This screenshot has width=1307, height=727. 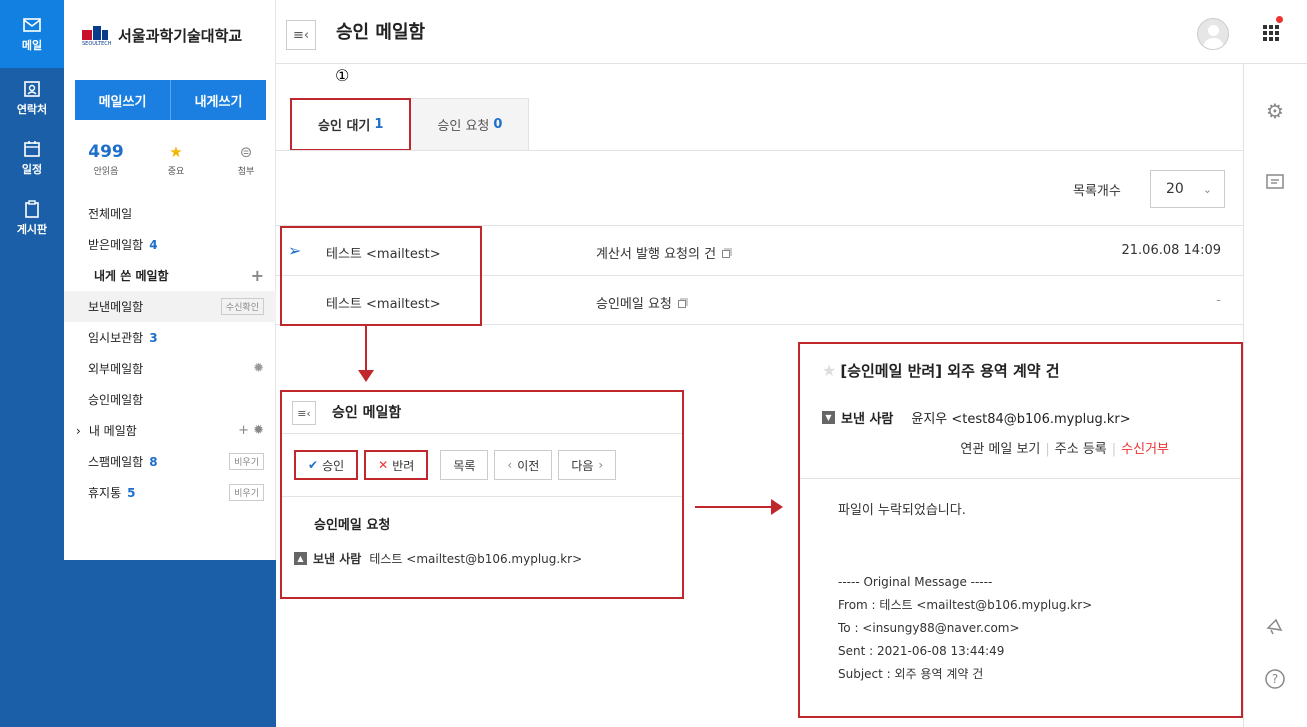 I want to click on stat-important: ★ 중요, so click(x=176, y=158).